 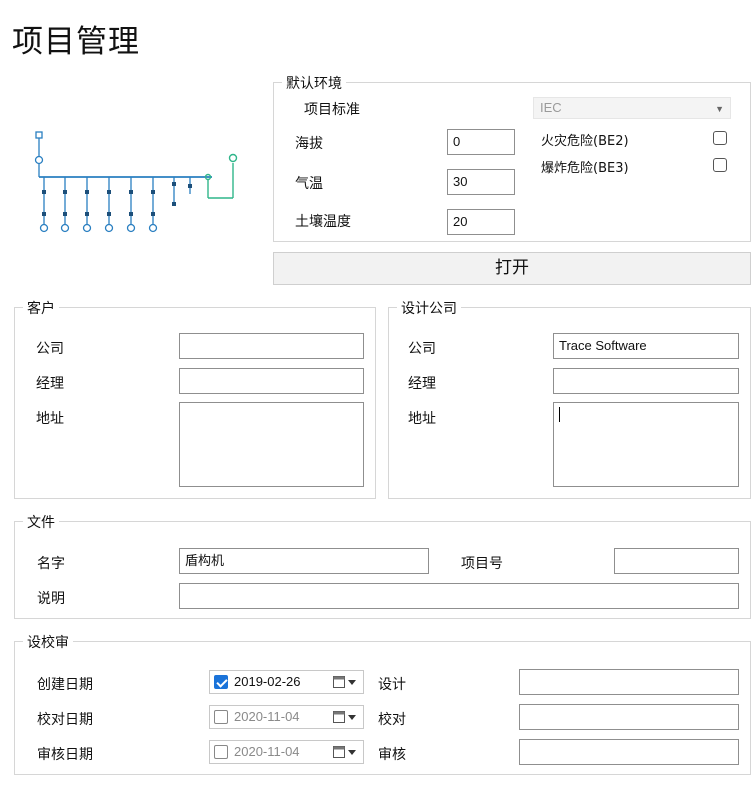 I want to click on audit-date-picker: 2020-11-04, so click(x=286, y=752).